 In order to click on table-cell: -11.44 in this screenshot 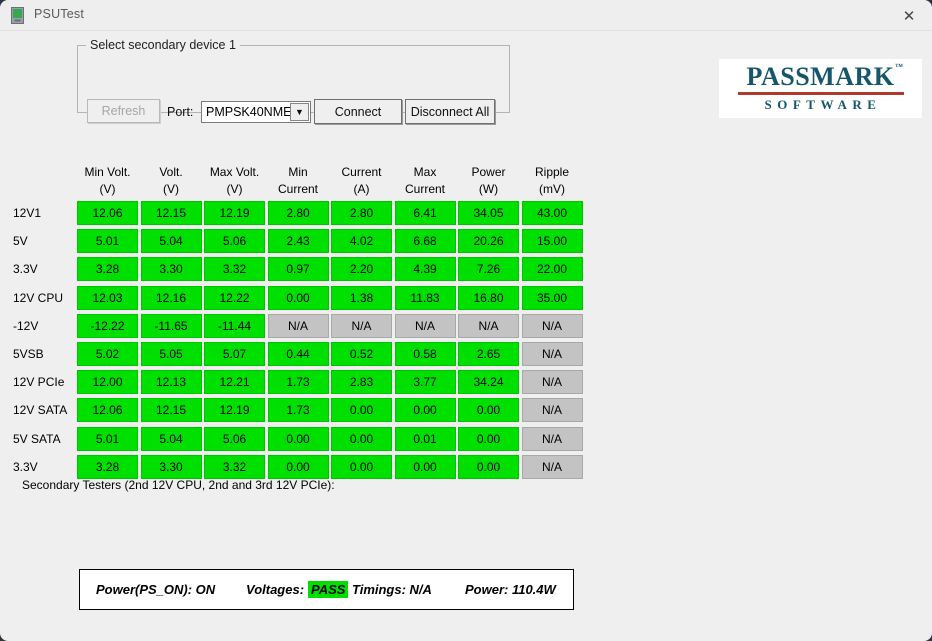, I will do `click(234, 325)`.